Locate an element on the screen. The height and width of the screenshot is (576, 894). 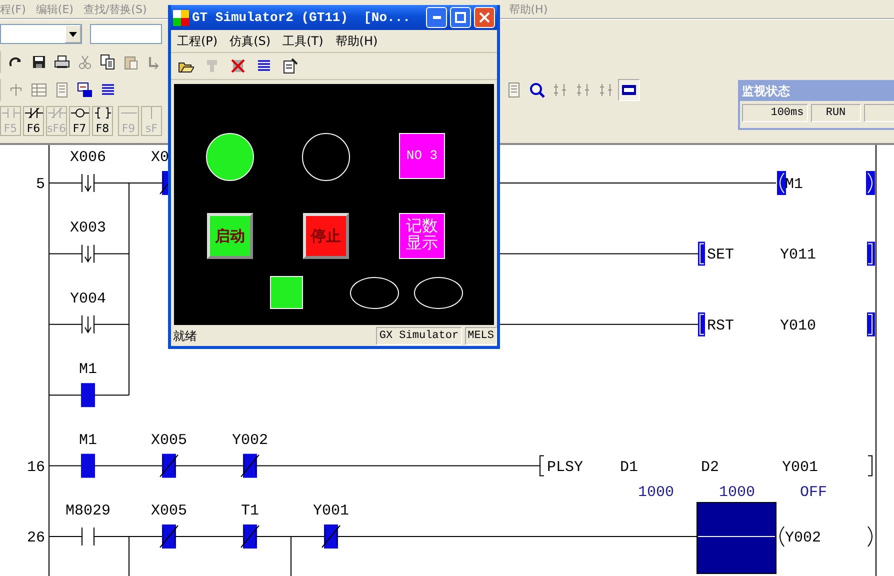
numeric-display: 记数显示 is located at coordinates (422, 236).